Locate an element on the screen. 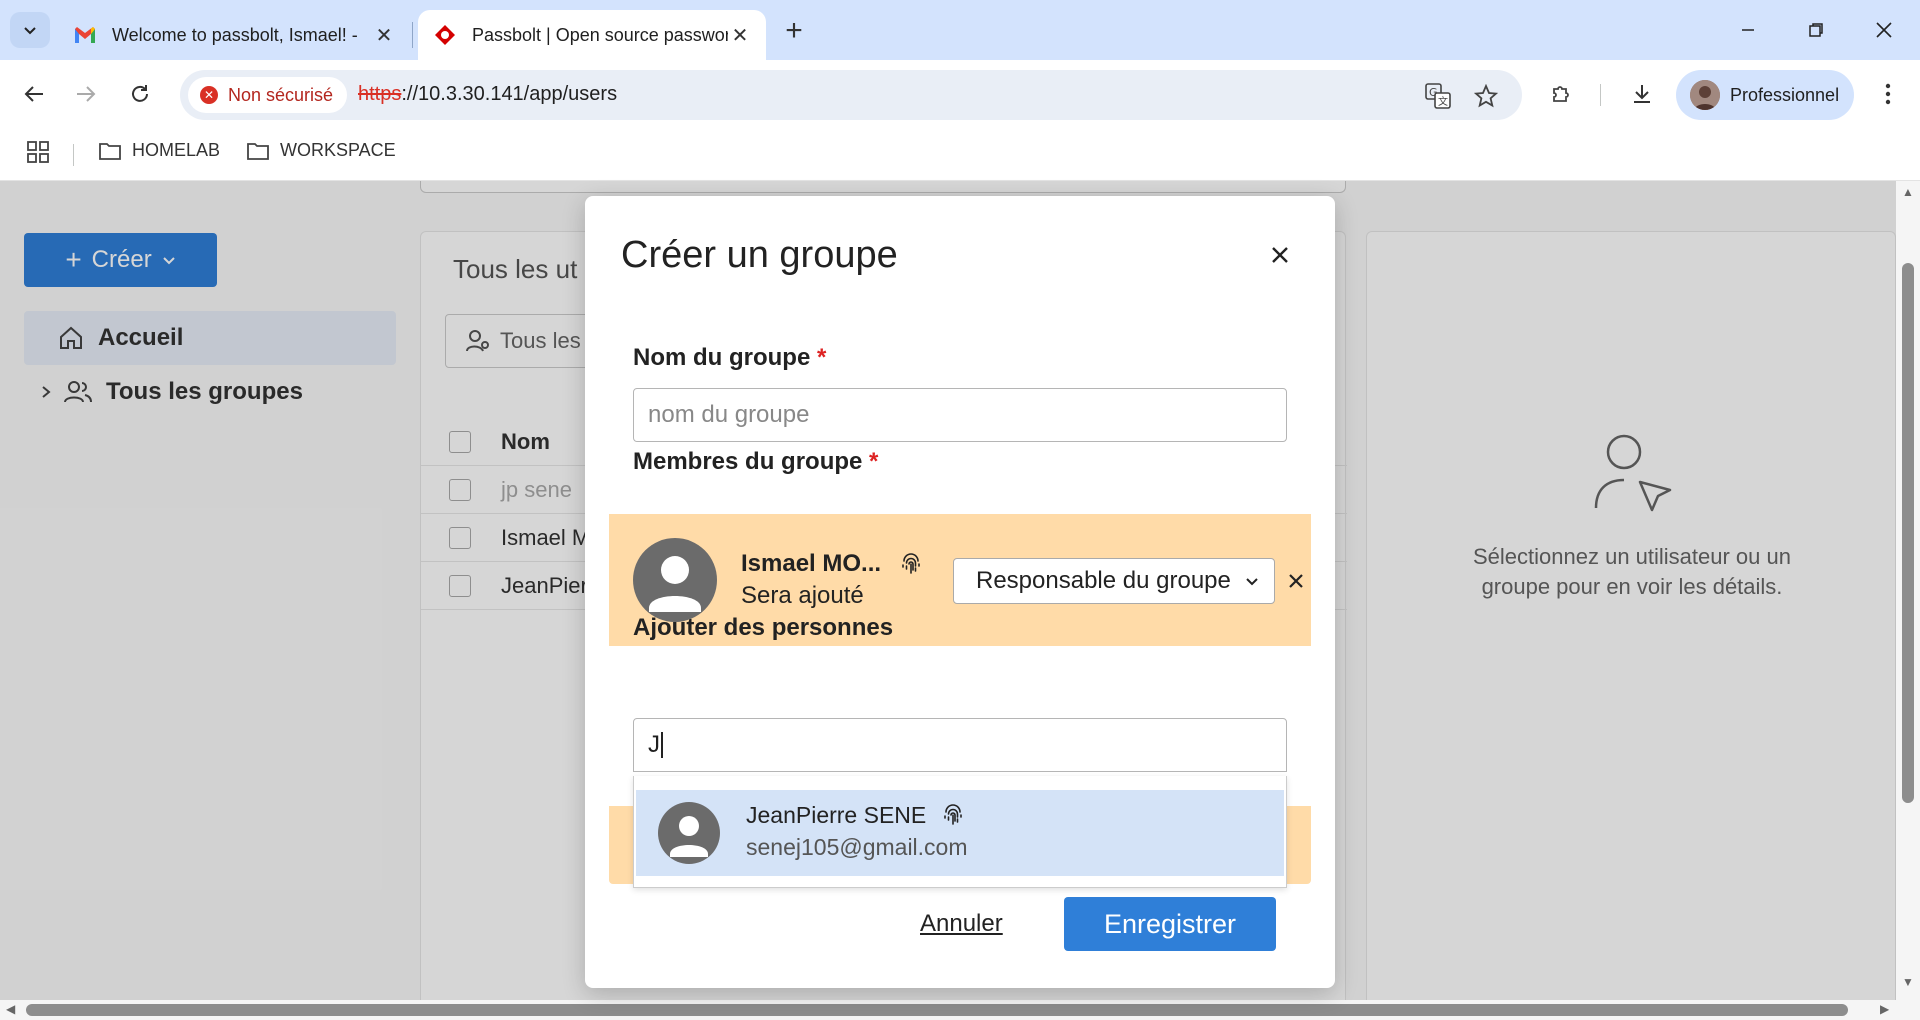  bookmark-workspace: WORKSPACE is located at coordinates (321, 150).